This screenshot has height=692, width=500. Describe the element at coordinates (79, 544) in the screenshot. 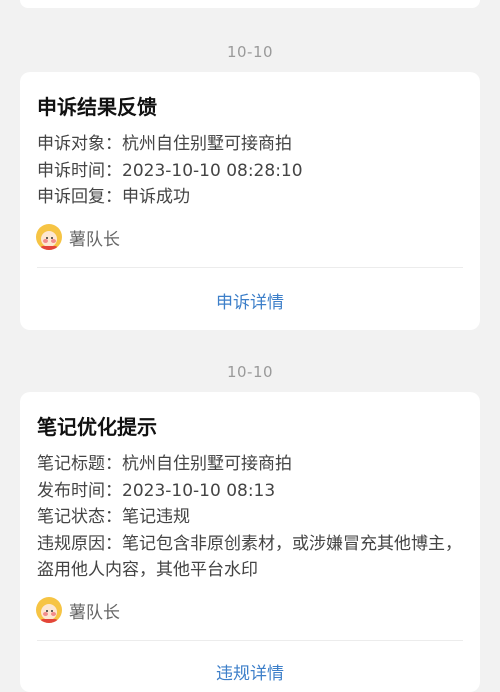

I see `info-key: 违规原因：` at that location.